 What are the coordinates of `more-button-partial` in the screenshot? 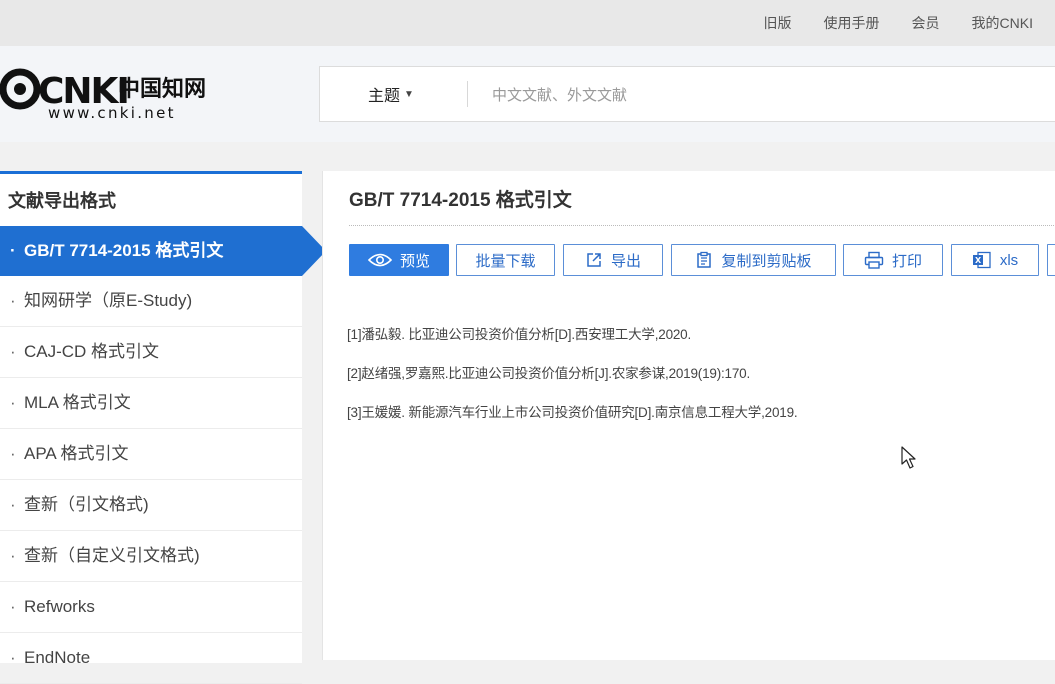 It's located at (1051, 260).